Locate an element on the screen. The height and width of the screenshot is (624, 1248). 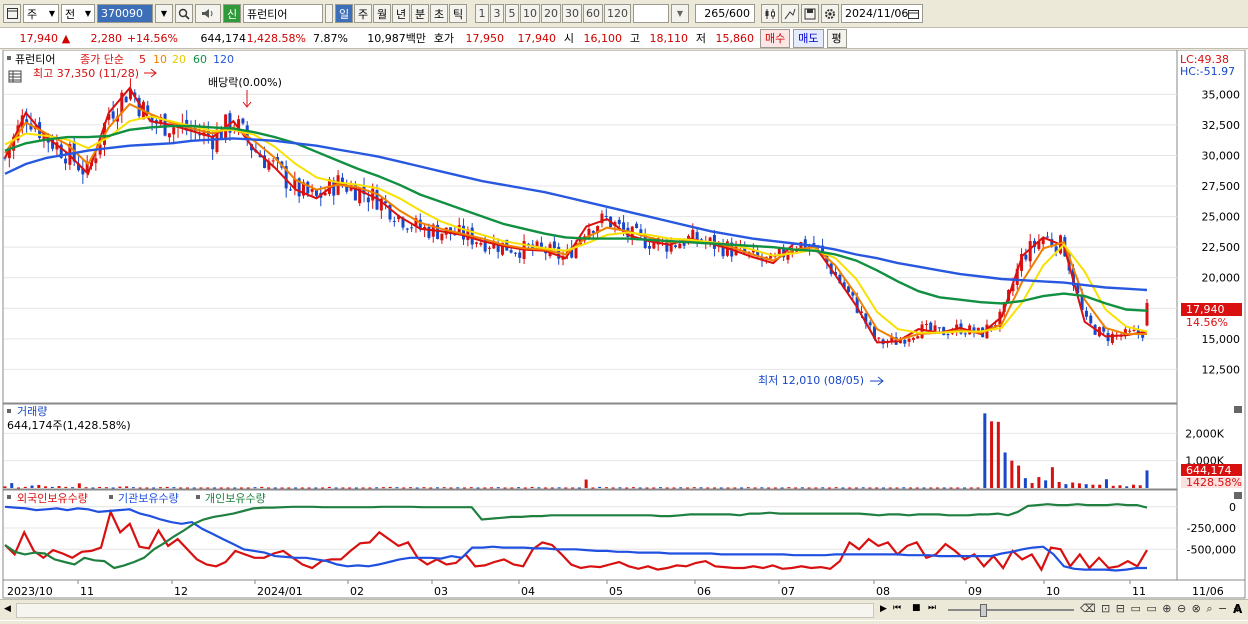
period-tab-3: 년 is located at coordinates (401, 13).